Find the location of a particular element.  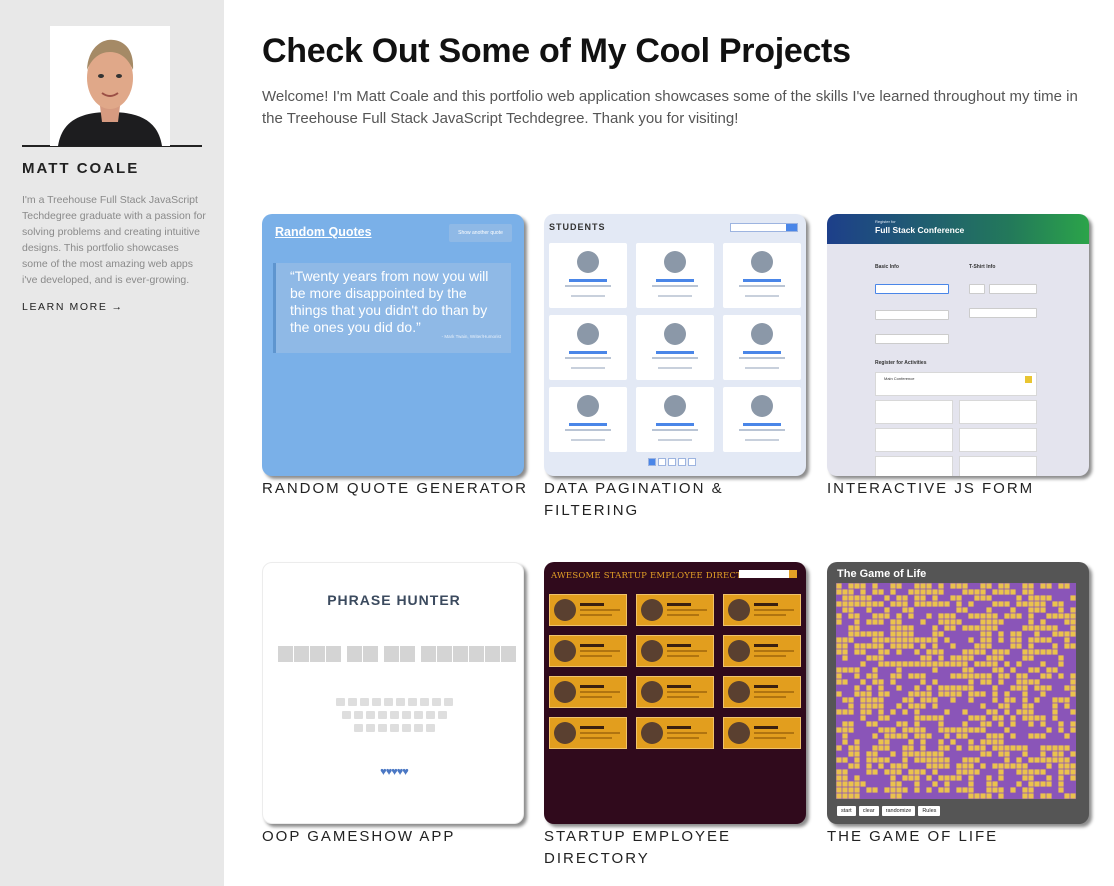

thumb-phrase-letters is located at coordinates (397, 654).